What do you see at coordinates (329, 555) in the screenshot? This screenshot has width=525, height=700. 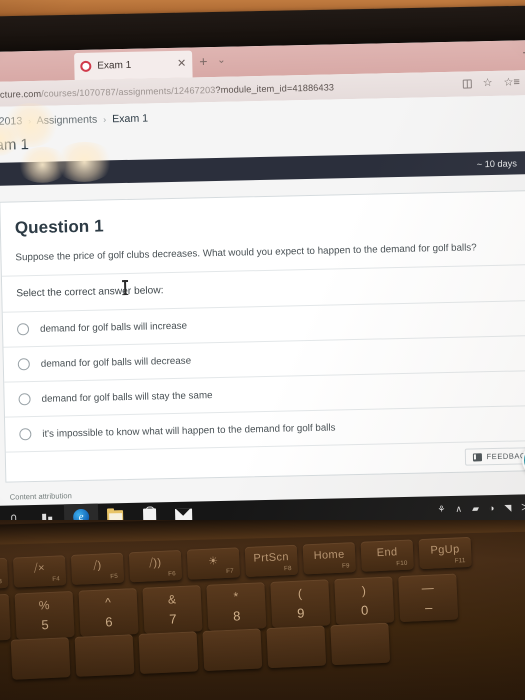 I see `key-glyph: Home` at bounding box center [329, 555].